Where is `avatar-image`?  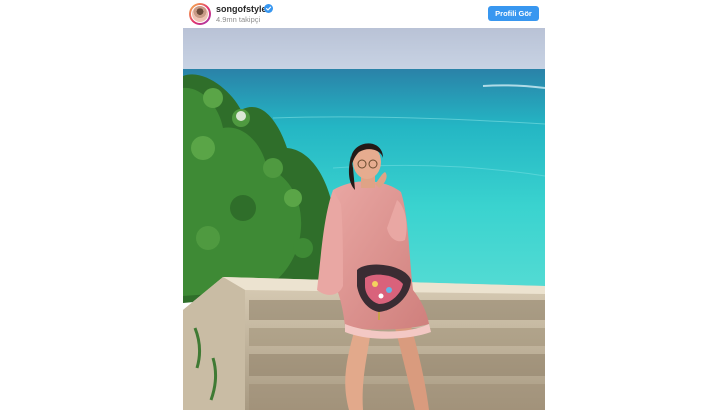
avatar-image is located at coordinates (200, 14).